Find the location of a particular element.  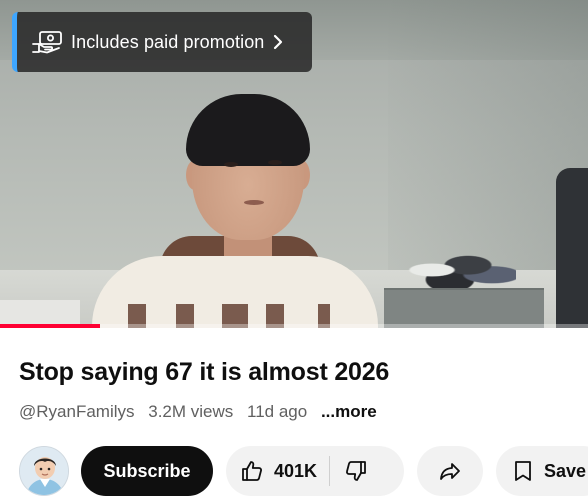

video-metadata: @RyanFamilys 3.2M views 11d ago ...more is located at coordinates (202, 412).